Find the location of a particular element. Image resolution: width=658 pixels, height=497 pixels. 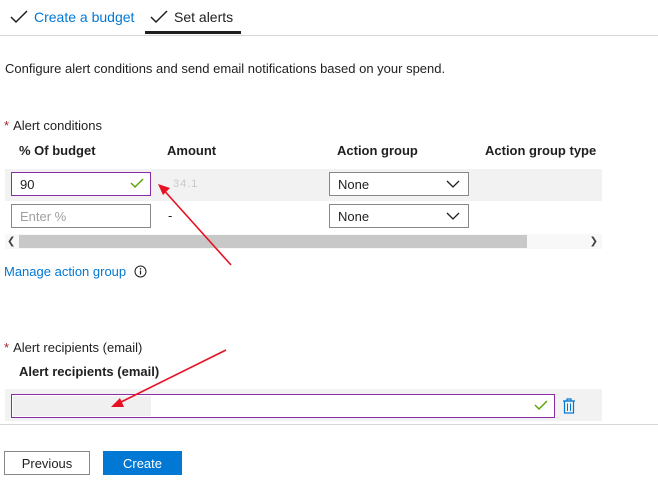

scrollbar-thumb is located at coordinates (273, 241).